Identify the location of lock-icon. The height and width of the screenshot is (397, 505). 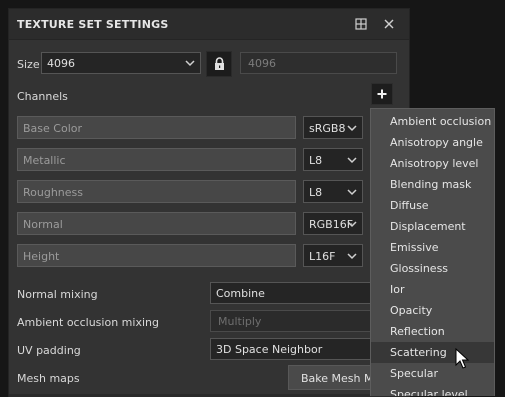
(219, 63).